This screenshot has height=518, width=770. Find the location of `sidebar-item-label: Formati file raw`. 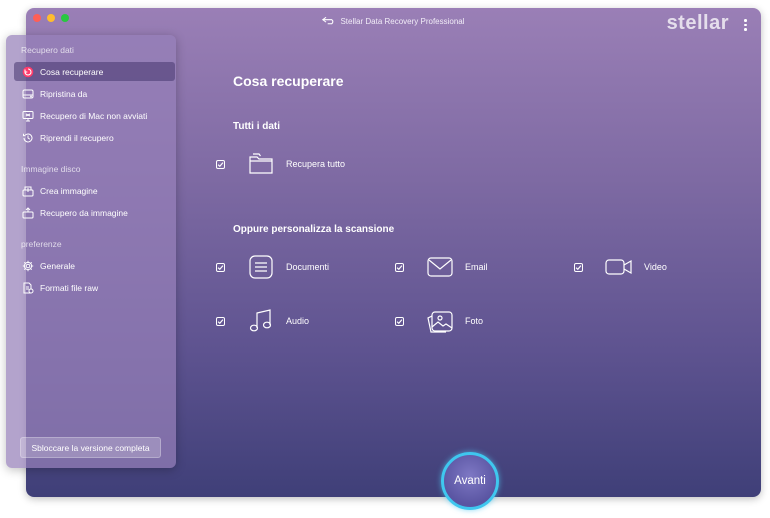

sidebar-item-label: Formati file raw is located at coordinates (69, 287).